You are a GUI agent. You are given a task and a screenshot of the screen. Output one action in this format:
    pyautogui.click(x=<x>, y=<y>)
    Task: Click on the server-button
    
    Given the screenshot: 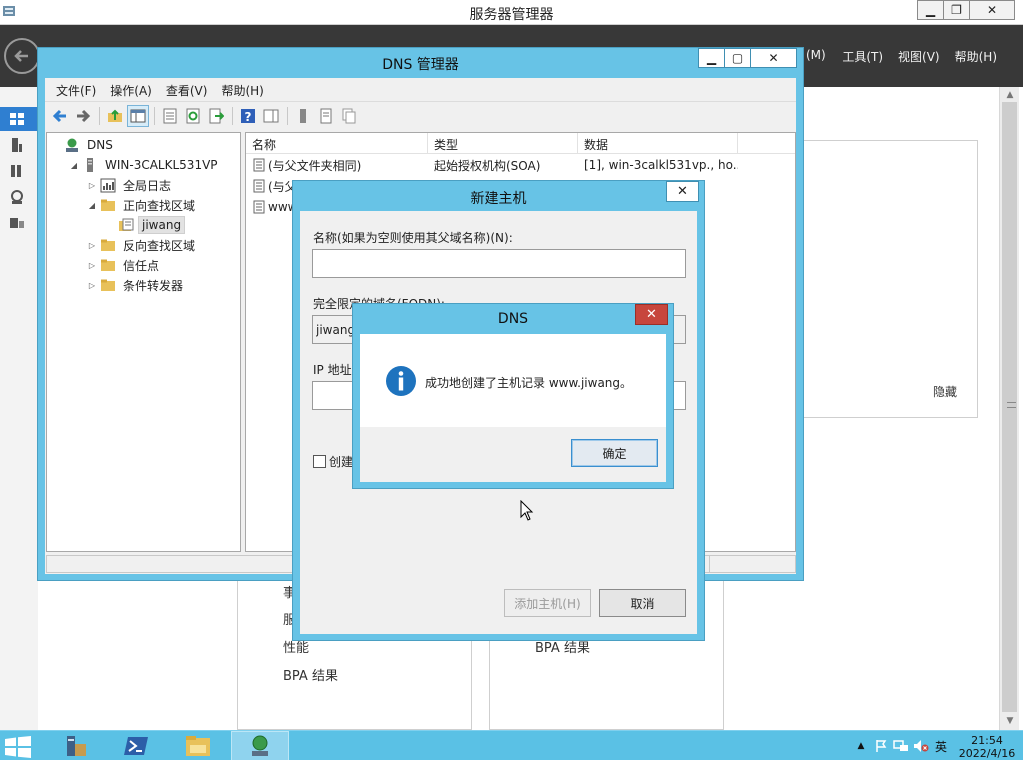 What is the action you would take?
    pyautogui.click(x=303, y=116)
    